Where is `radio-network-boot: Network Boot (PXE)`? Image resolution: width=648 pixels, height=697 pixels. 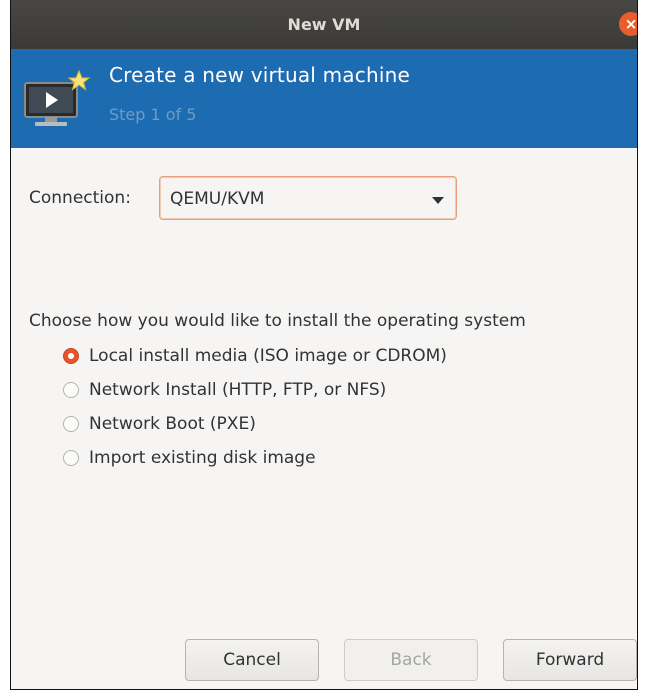
radio-network-boot: Network Boot (PXE) is located at coordinates (159, 424).